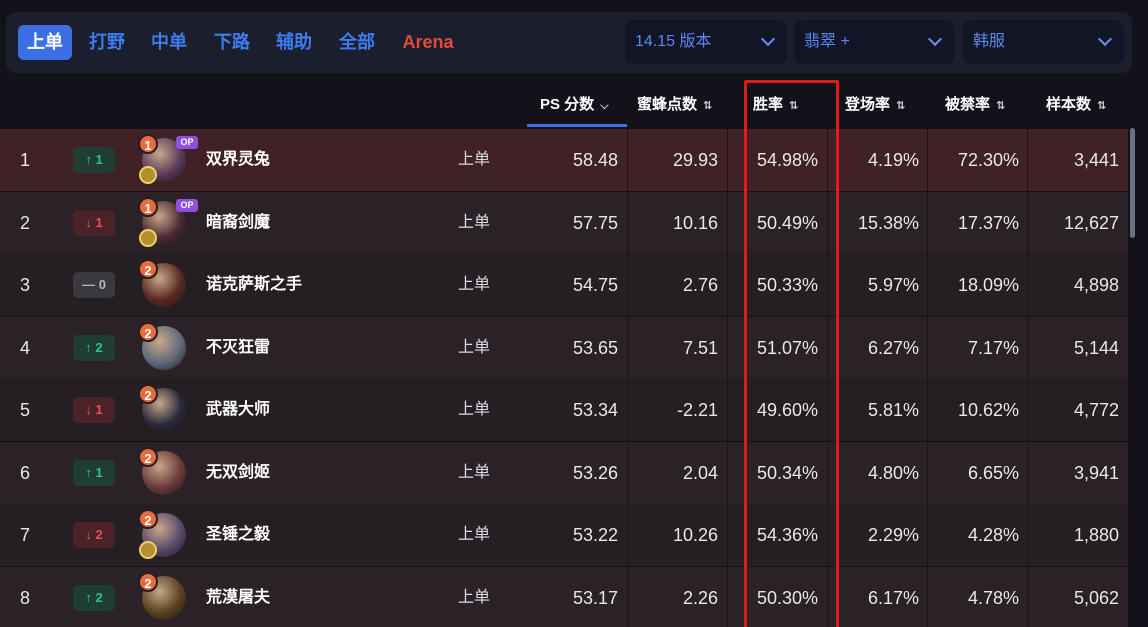 Image resolution: width=1148 pixels, height=627 pixels. I want to click on rank-number: 6, so click(25, 472).